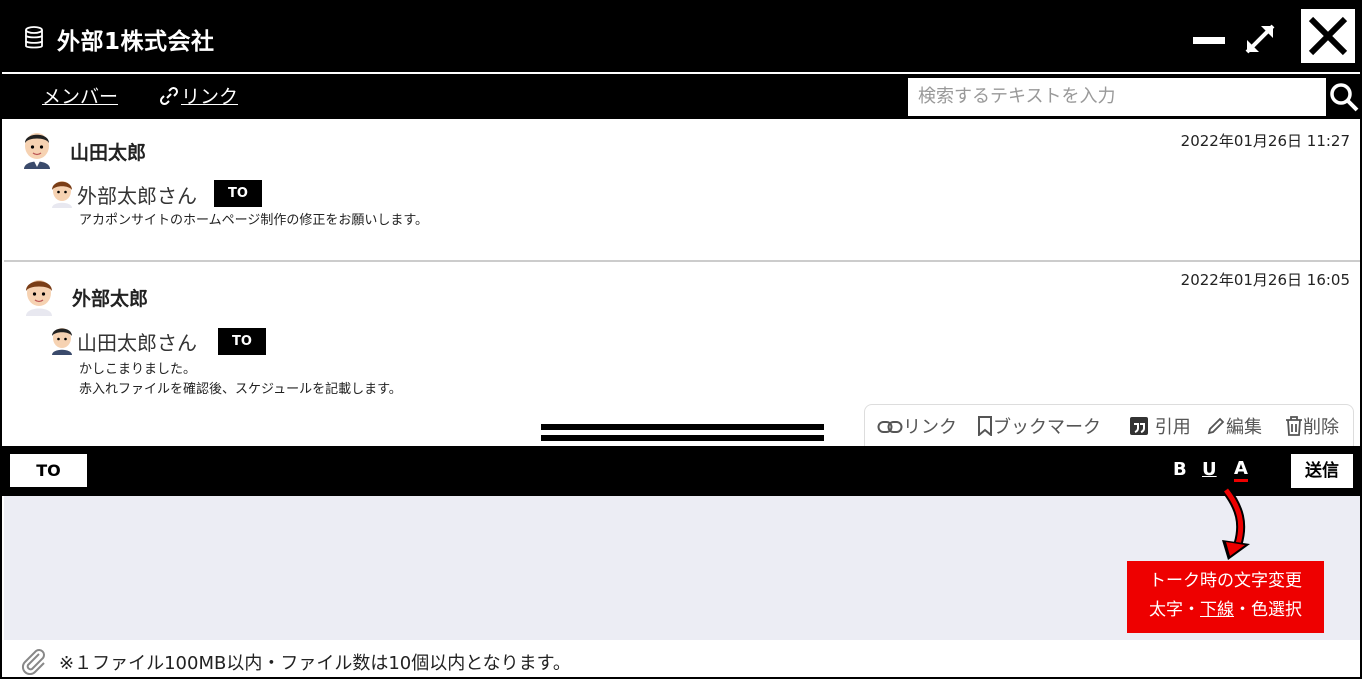  Describe the element at coordinates (136, 42) in the screenshot. I see `window-title: 外部1株式会社` at that location.